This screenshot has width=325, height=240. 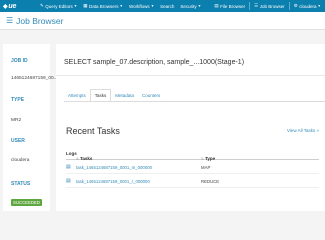 I want to click on user-value: cloudera, so click(x=20, y=160).